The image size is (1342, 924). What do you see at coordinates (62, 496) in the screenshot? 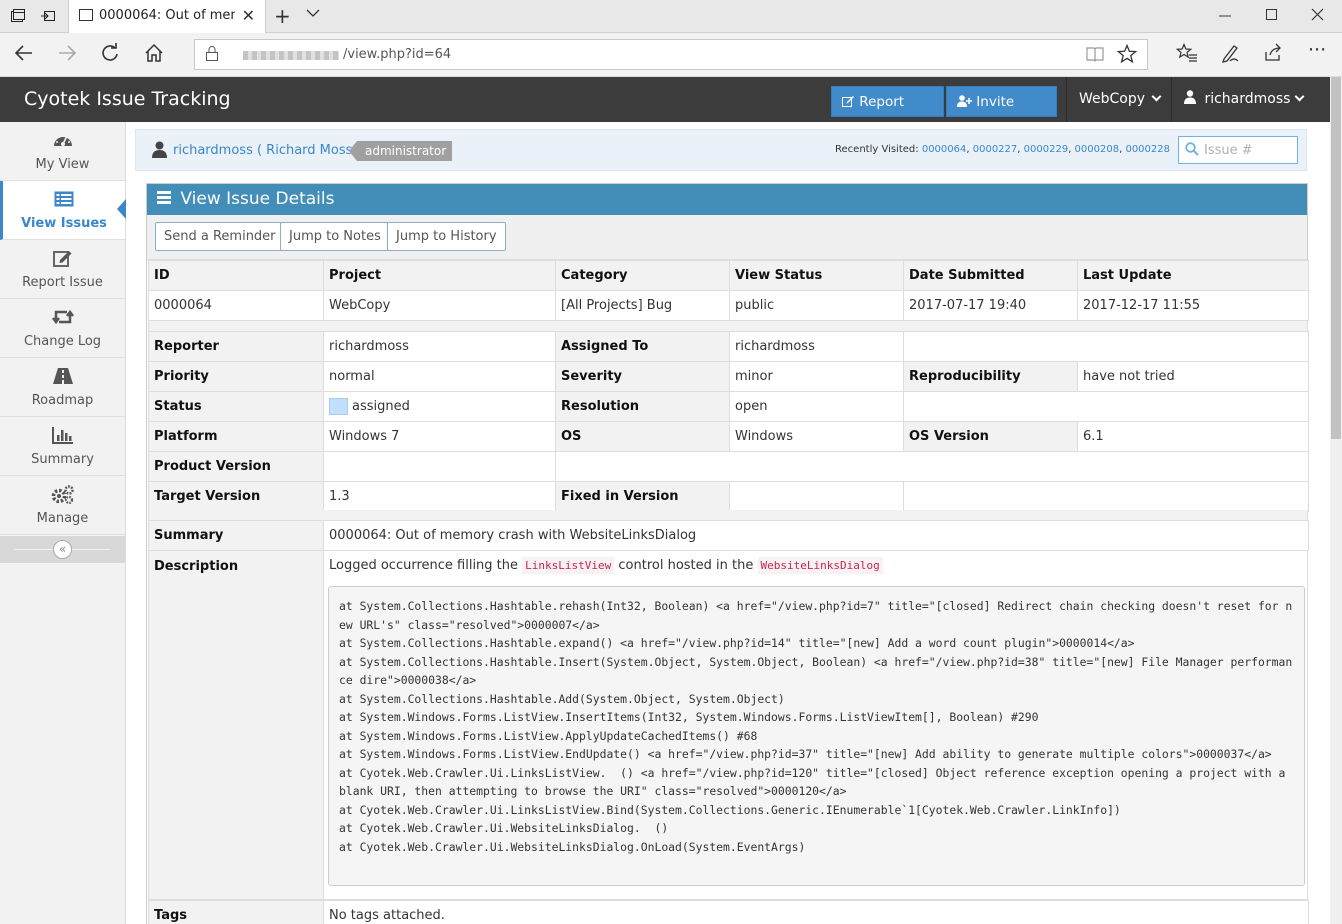
I see `gears-icon` at bounding box center [62, 496].